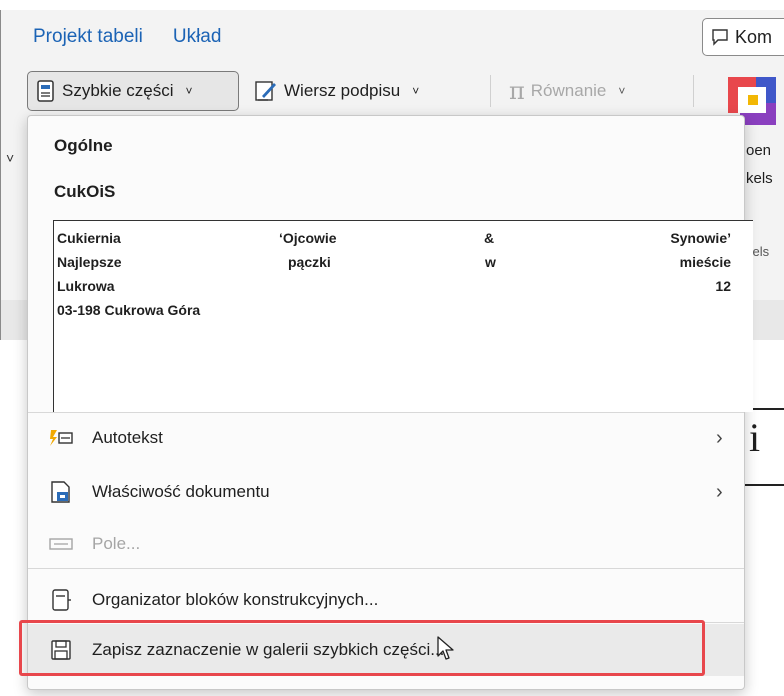  I want to click on highlight-box, so click(362, 648).